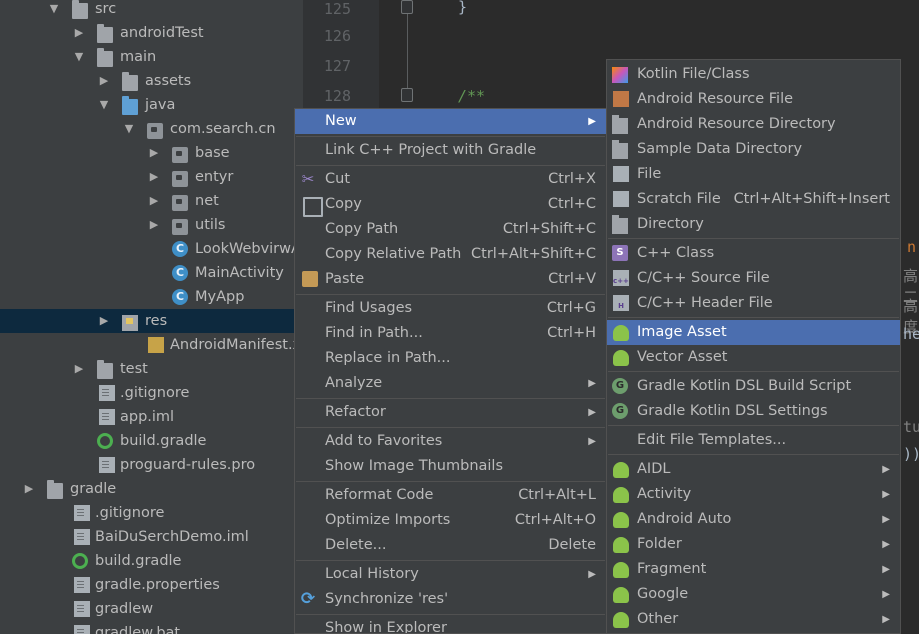 Image resolution: width=919 pixels, height=634 pixels. I want to click on submenu-item-aidl: AIDL ▶, so click(753, 469).